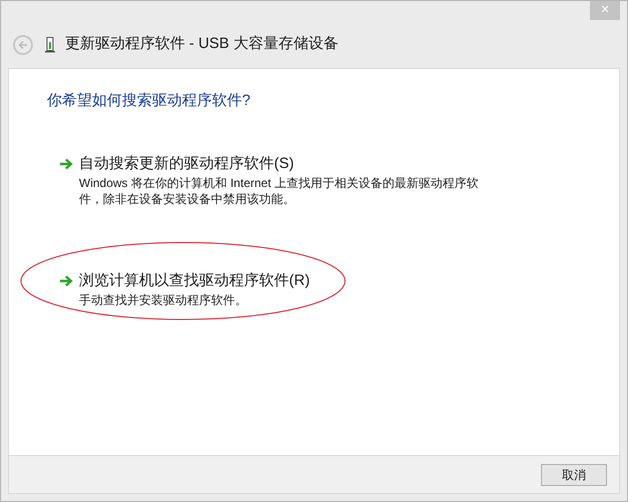 The image size is (628, 502). I want to click on window-title: 更新驱动程序软件 - USB 大容量存储设备, so click(201, 44).